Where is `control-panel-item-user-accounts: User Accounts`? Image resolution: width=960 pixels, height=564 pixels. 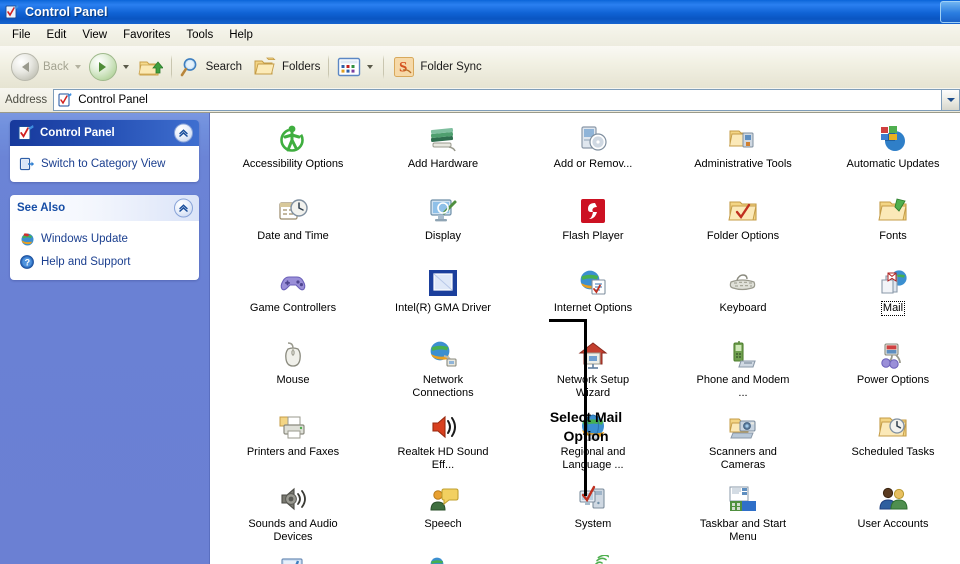
control-panel-item-user-accounts: User Accounts is located at coordinates (889, 517).